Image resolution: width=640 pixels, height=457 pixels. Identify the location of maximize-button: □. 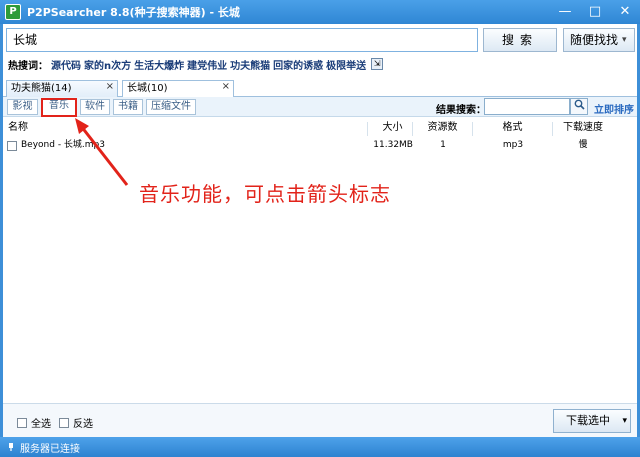
(595, 12).